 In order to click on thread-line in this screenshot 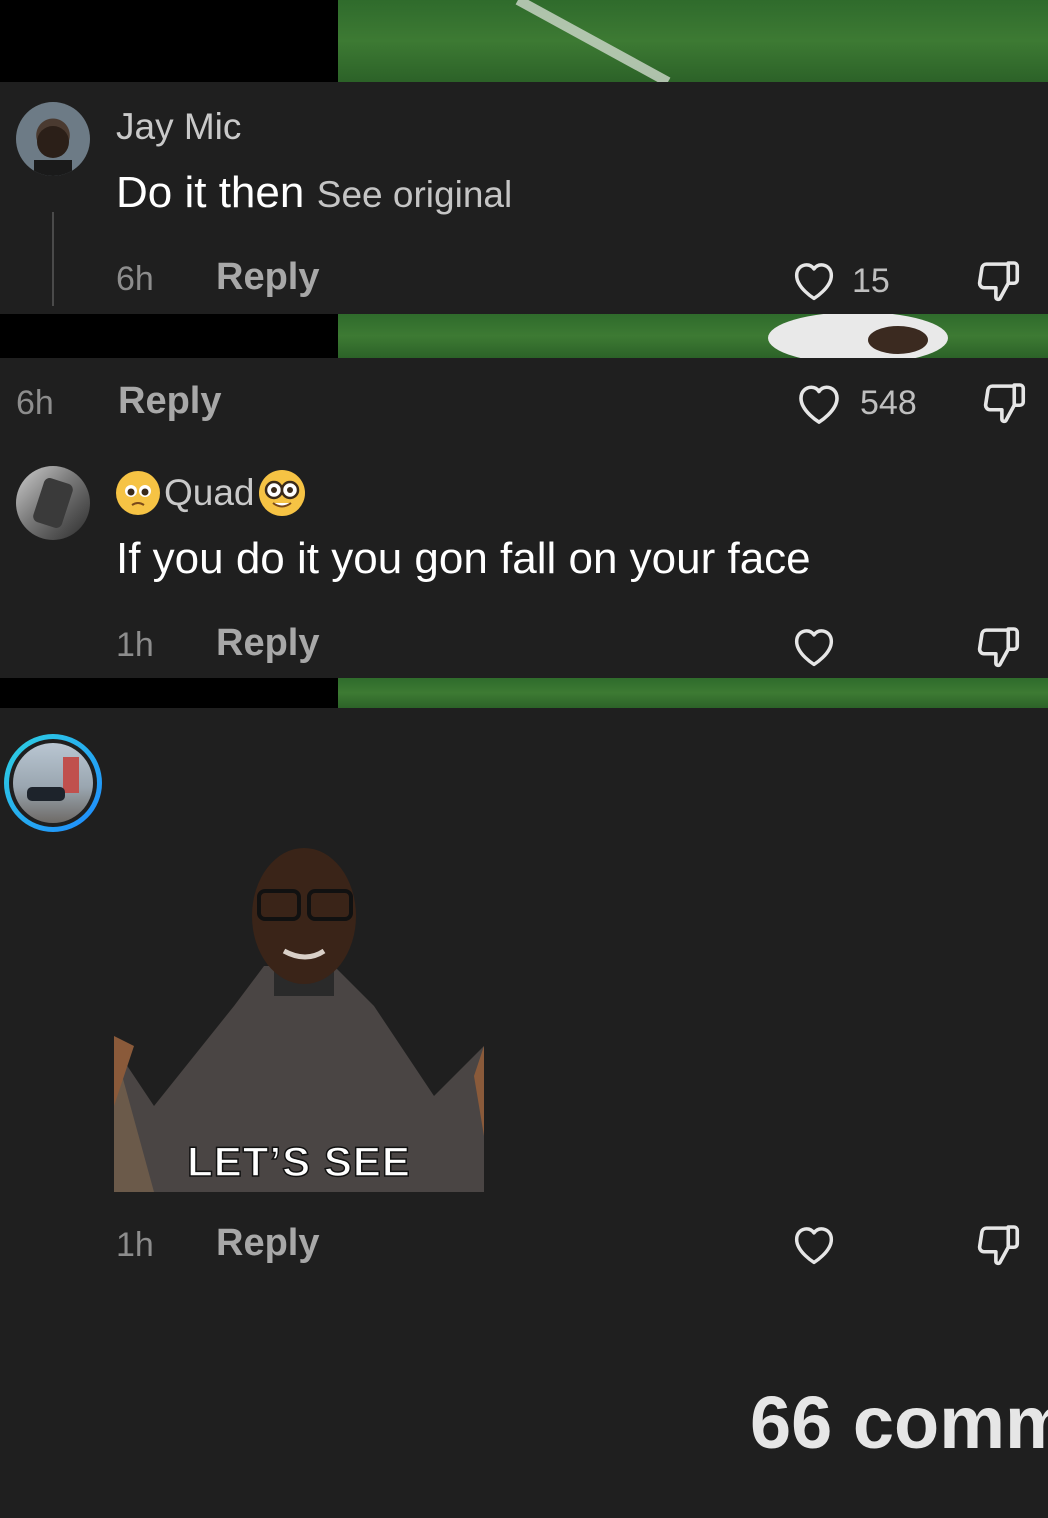, I will do `click(53, 259)`.